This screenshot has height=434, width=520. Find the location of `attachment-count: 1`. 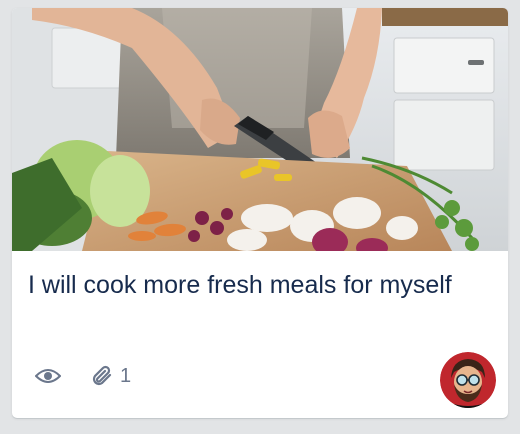

attachment-count: 1 is located at coordinates (126, 375).